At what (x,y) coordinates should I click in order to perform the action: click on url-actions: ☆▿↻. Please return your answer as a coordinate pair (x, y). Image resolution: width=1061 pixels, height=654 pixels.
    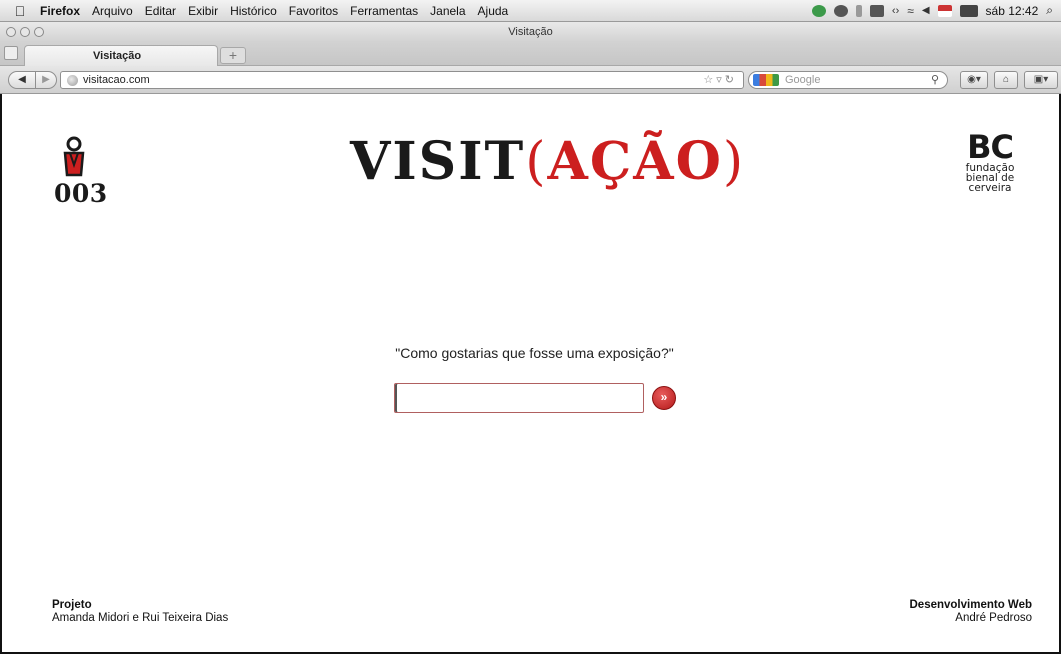
    Looking at the image, I should click on (720, 79).